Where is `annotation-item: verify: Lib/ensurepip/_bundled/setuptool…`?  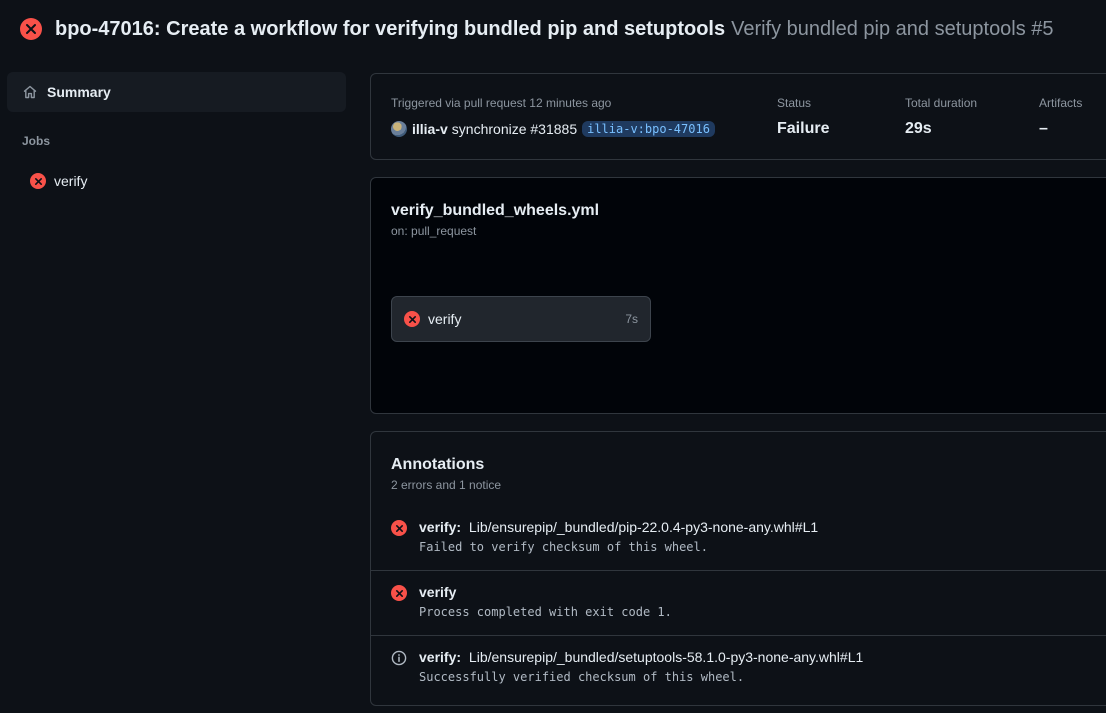
annotation-item: verify: Lib/ensurepip/_bundled/setuptool… is located at coordinates (738, 667).